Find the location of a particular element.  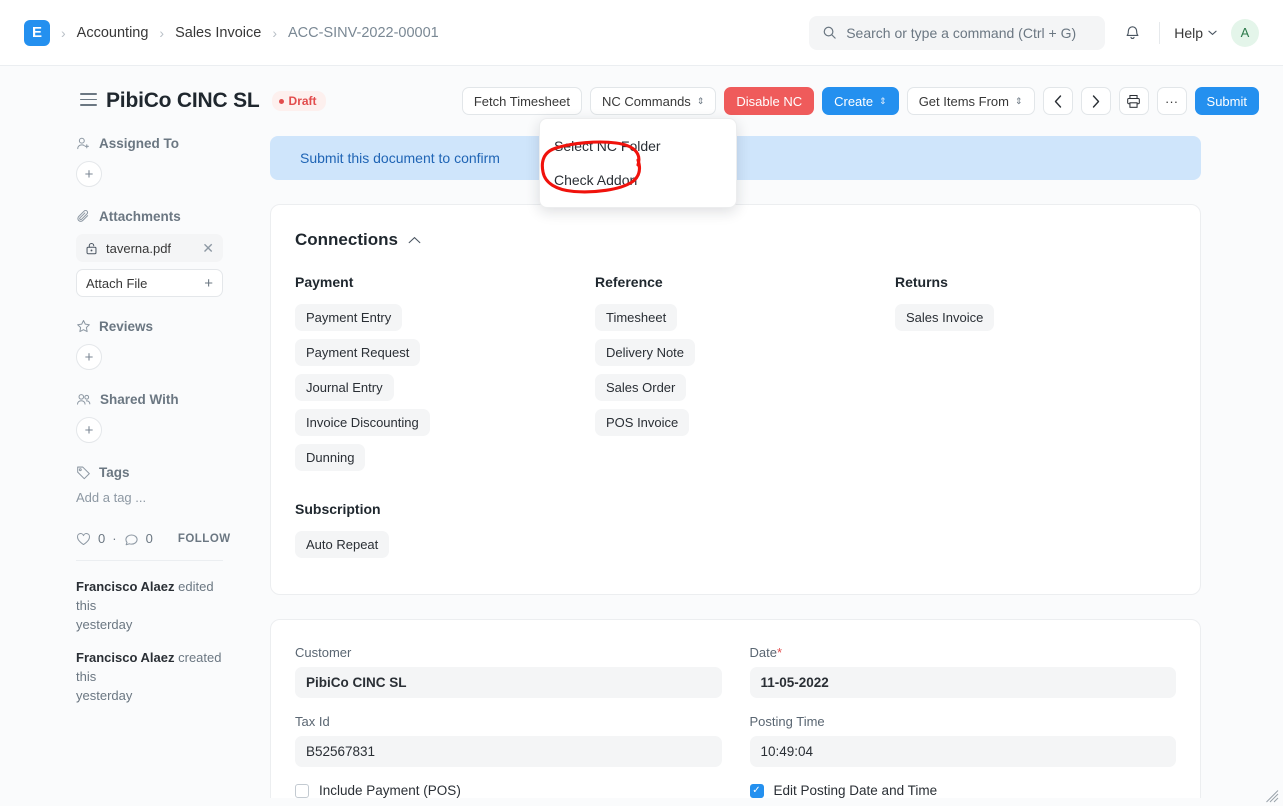

document-sidebar: Assigned To + Attachments taverna.pdf ✕ is located at coordinates (164, 427).